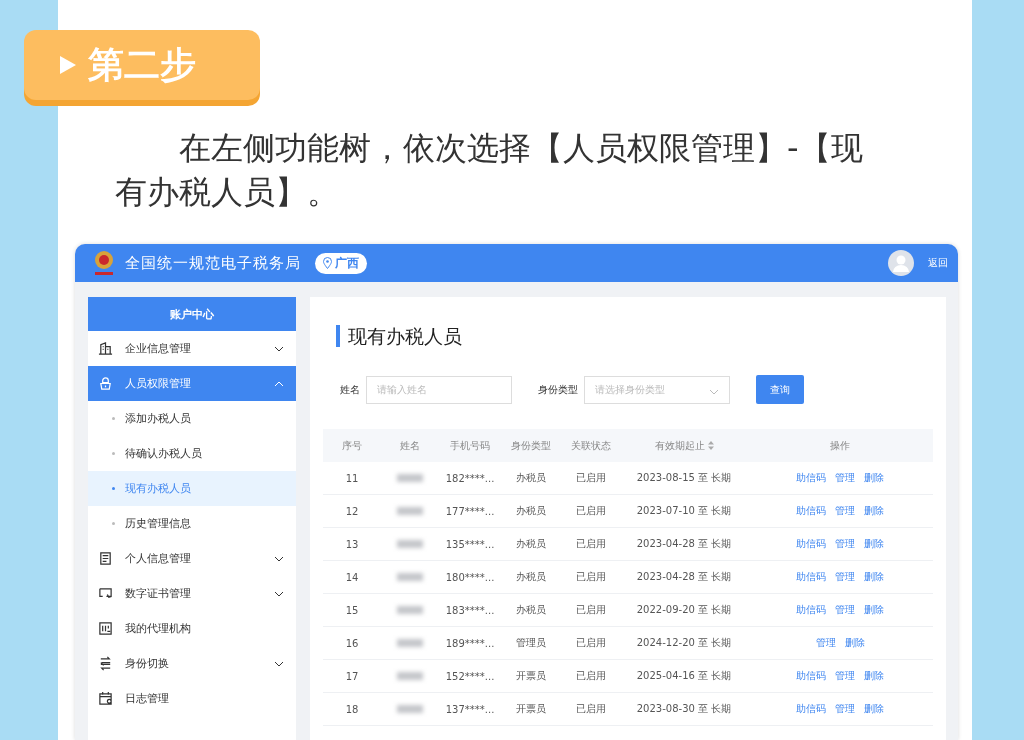  I want to click on location-pill: 广西, so click(341, 263).